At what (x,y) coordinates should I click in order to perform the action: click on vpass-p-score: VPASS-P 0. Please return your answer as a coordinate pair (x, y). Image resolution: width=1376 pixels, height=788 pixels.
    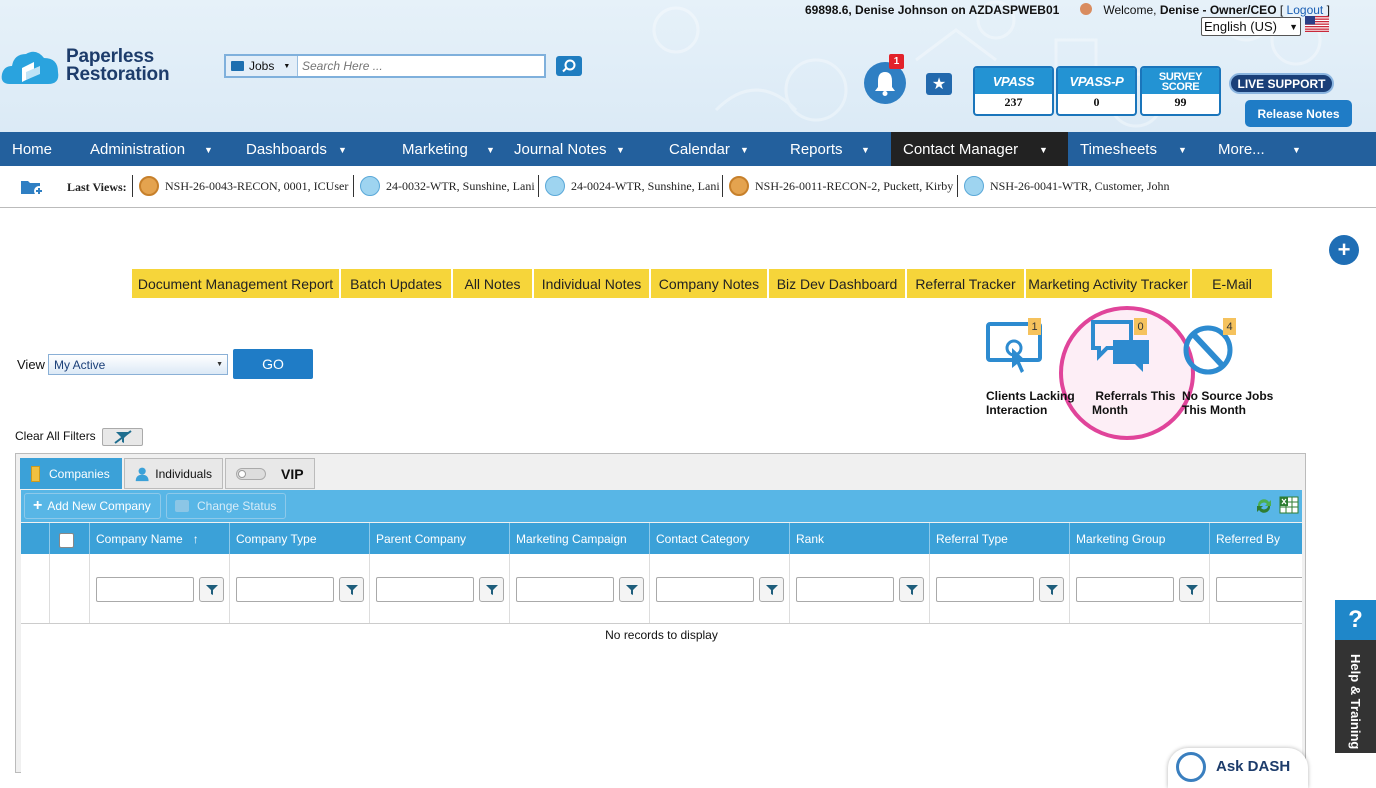
    Looking at the image, I should click on (1096, 91).